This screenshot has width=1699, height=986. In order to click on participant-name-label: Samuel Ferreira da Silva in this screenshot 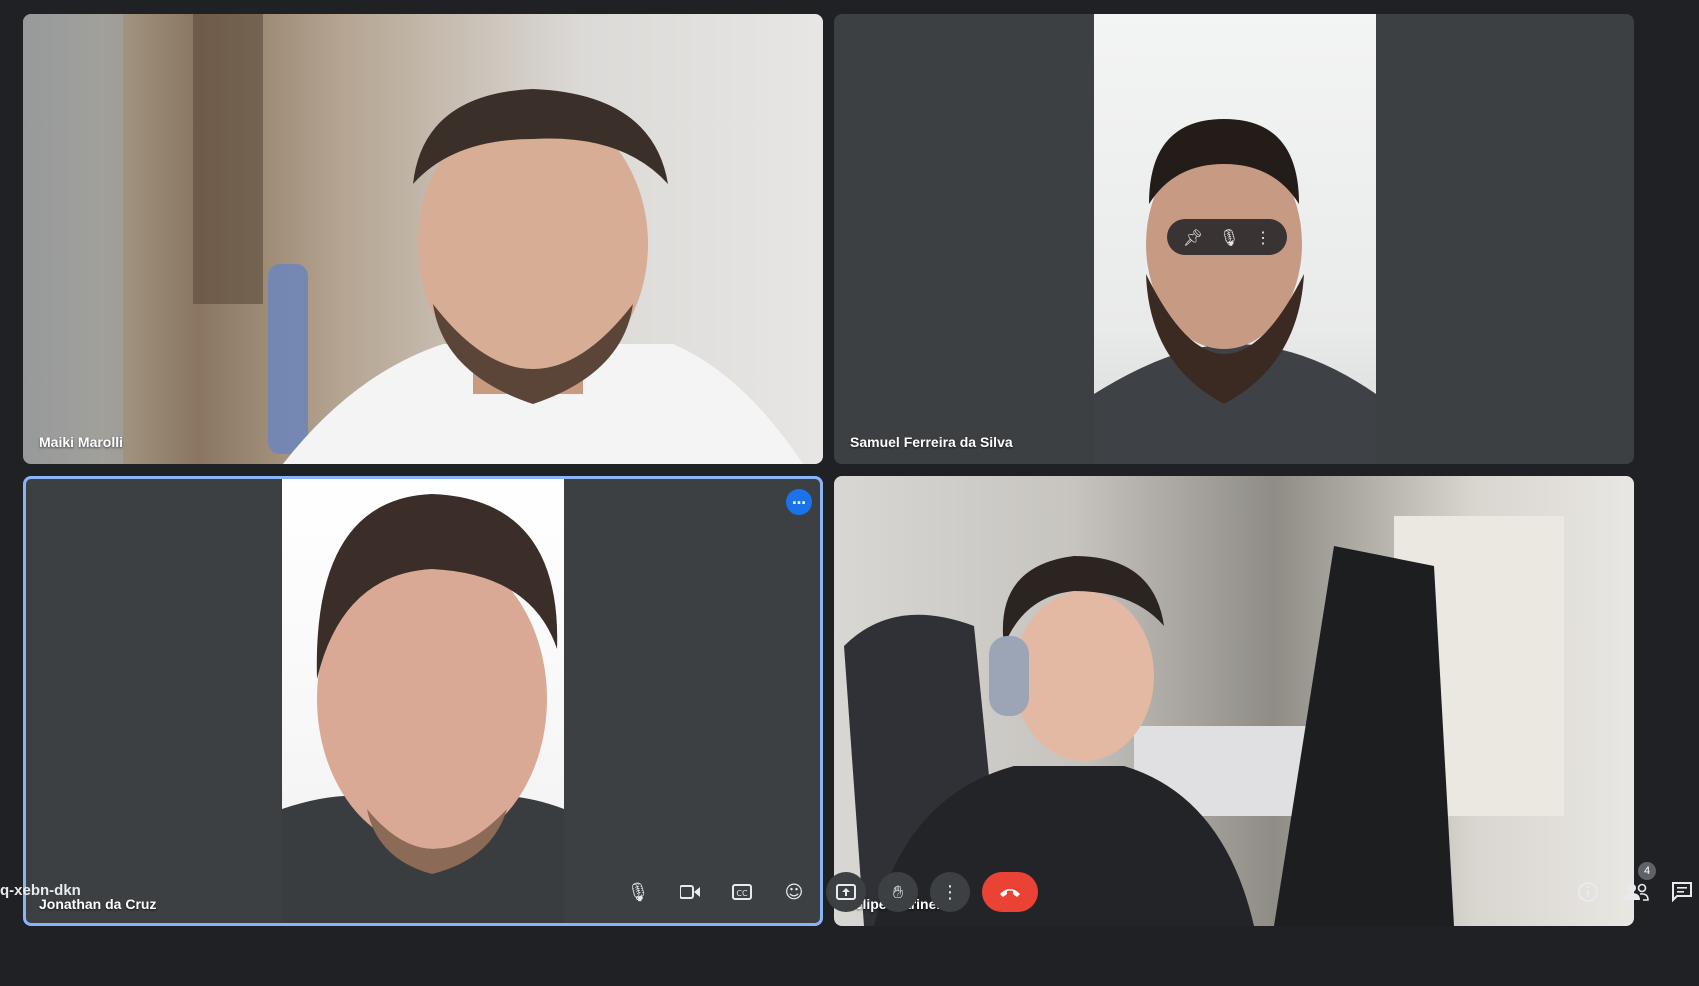, I will do `click(931, 442)`.